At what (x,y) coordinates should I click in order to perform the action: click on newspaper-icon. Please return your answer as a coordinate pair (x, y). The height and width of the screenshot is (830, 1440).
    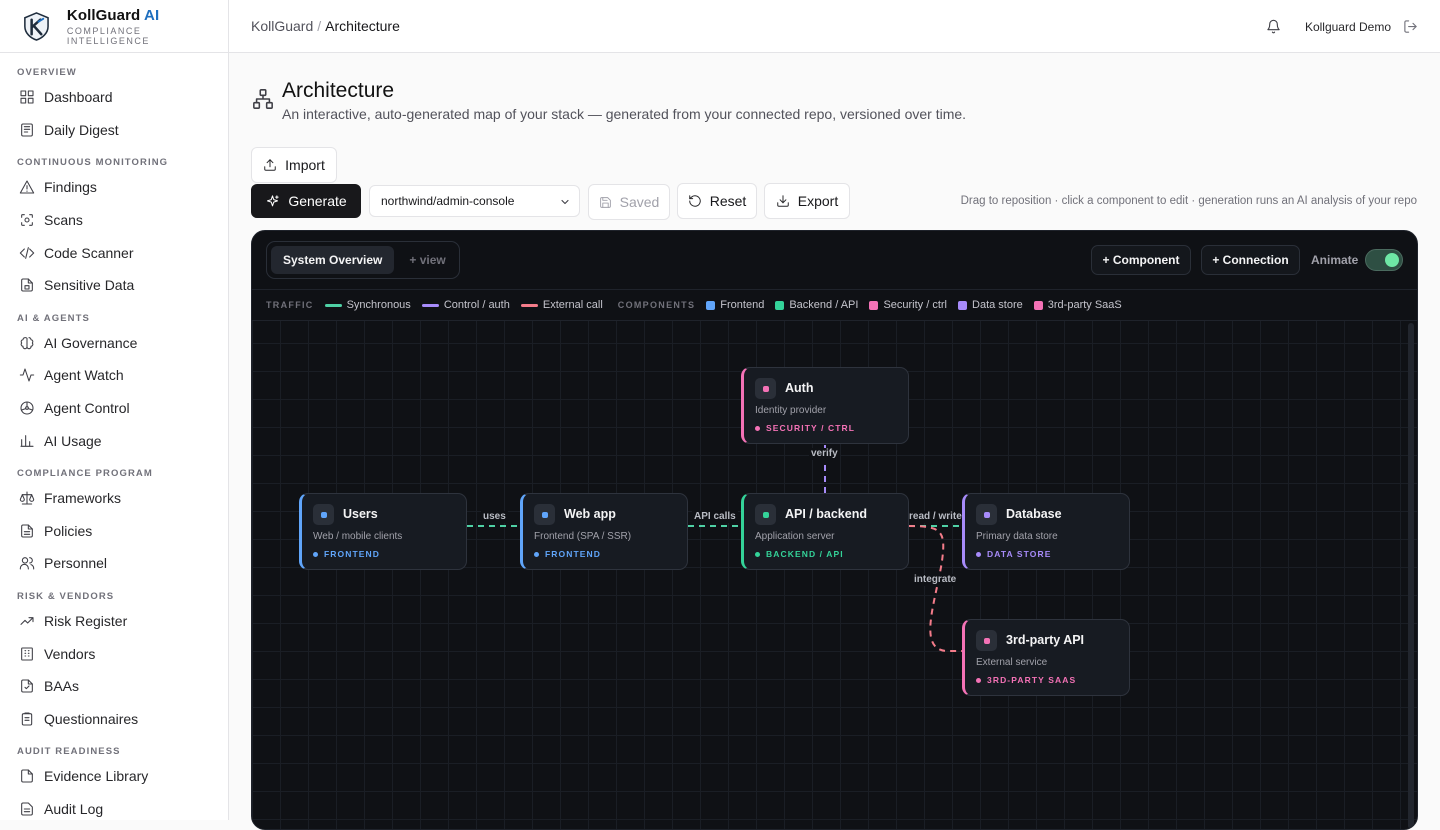
    Looking at the image, I should click on (27, 130).